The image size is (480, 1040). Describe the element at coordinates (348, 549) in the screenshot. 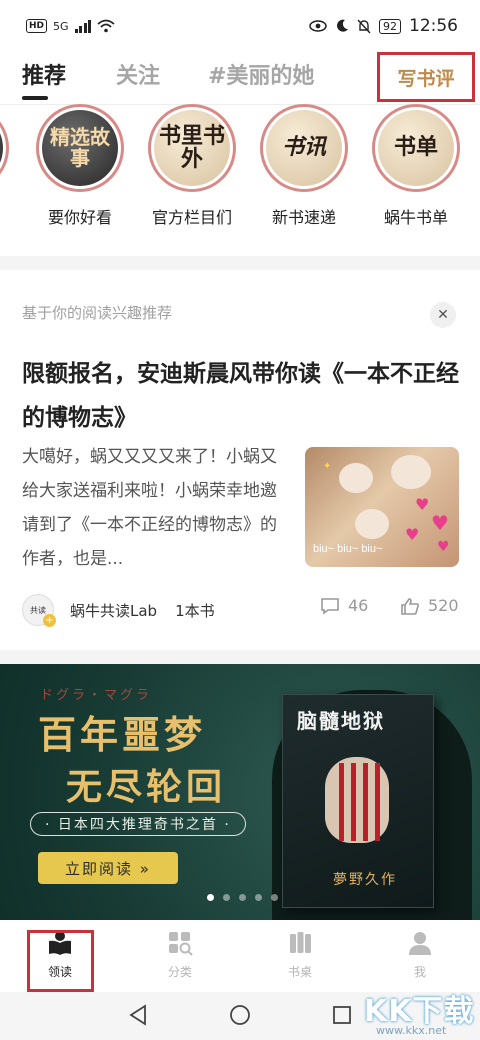

I see `thumbnail-caption: biu~ biu~ biu~` at that location.